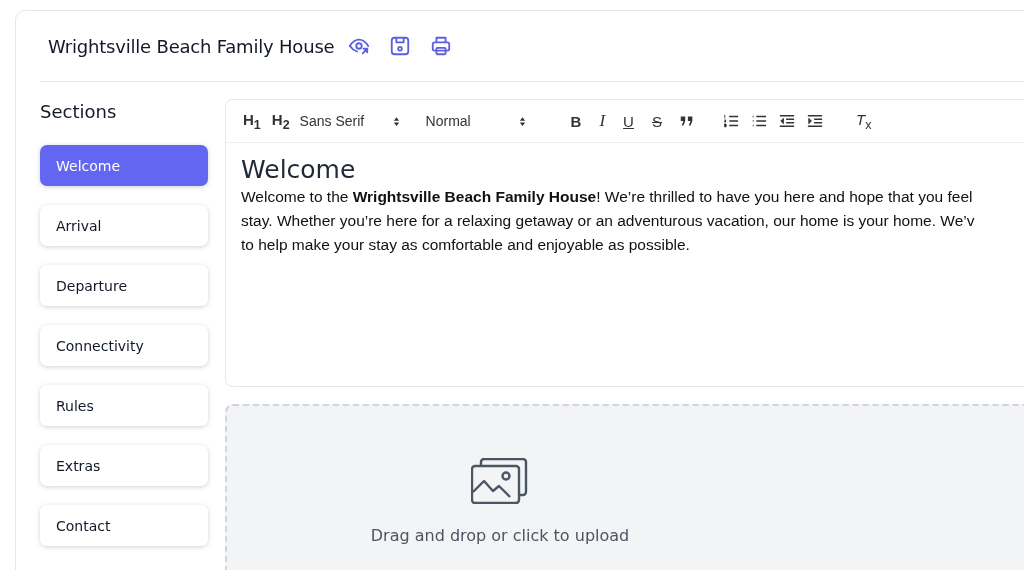 The width and height of the screenshot is (1024, 570). I want to click on print-icon, so click(441, 46).